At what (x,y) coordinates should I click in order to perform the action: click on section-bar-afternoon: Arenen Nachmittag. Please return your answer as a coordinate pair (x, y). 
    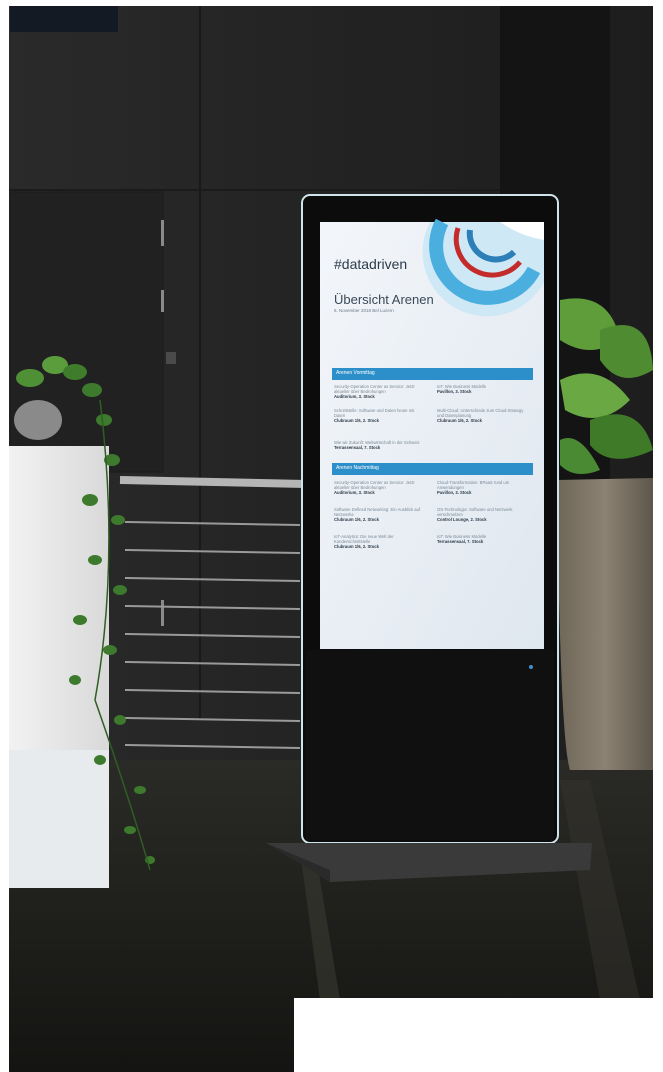
    Looking at the image, I should click on (432, 469).